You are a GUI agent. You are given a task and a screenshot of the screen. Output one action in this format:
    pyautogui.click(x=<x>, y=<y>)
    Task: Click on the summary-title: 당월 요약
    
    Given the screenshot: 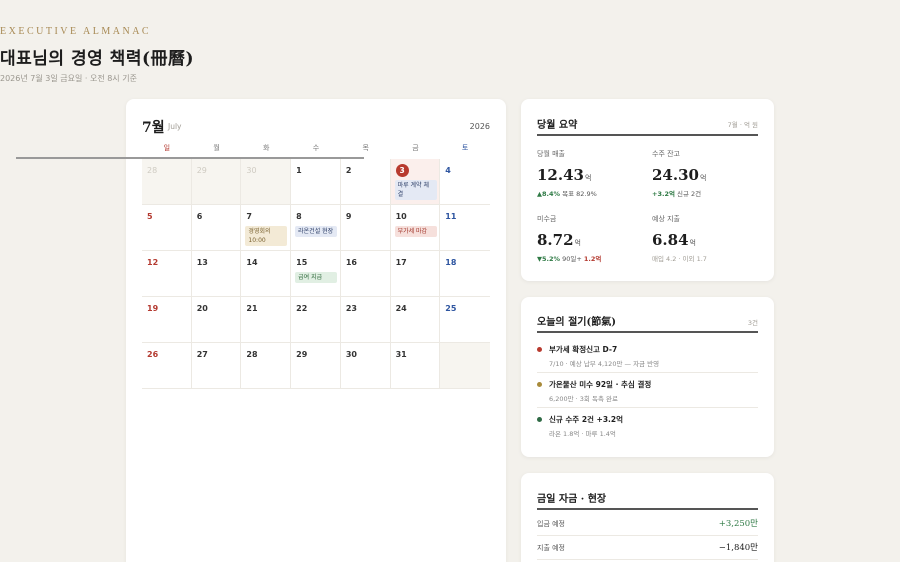 What is the action you would take?
    pyautogui.click(x=557, y=125)
    